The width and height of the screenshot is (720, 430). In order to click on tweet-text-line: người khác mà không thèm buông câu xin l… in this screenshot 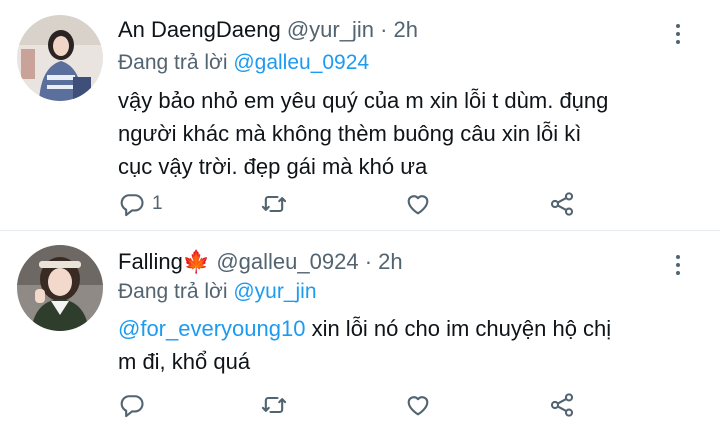, I will do `click(350, 133)`.